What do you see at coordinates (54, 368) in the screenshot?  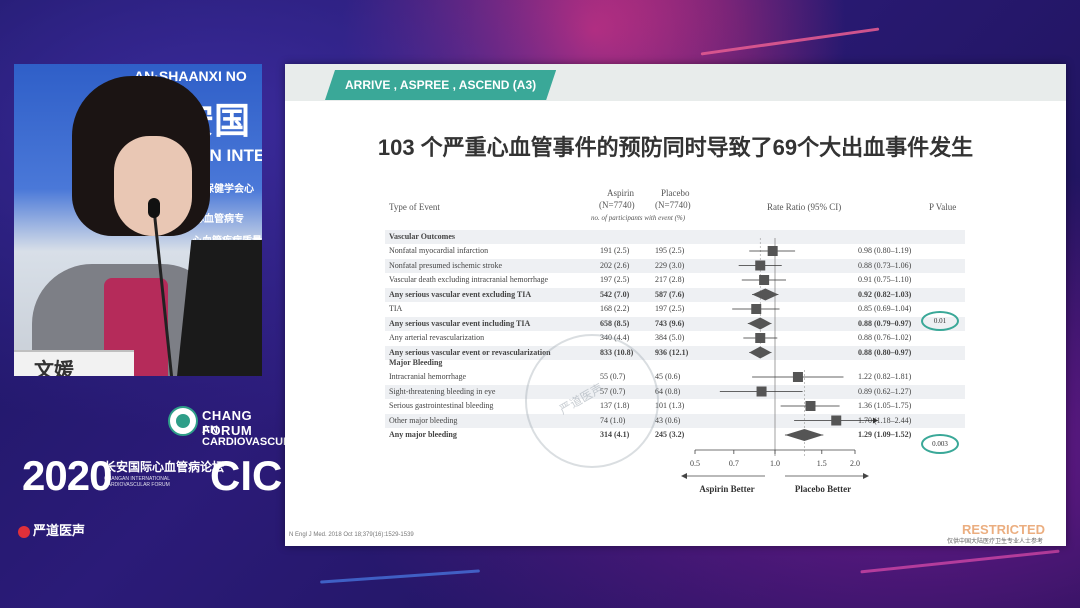 I see `name-card-text: 文媛` at bounding box center [54, 368].